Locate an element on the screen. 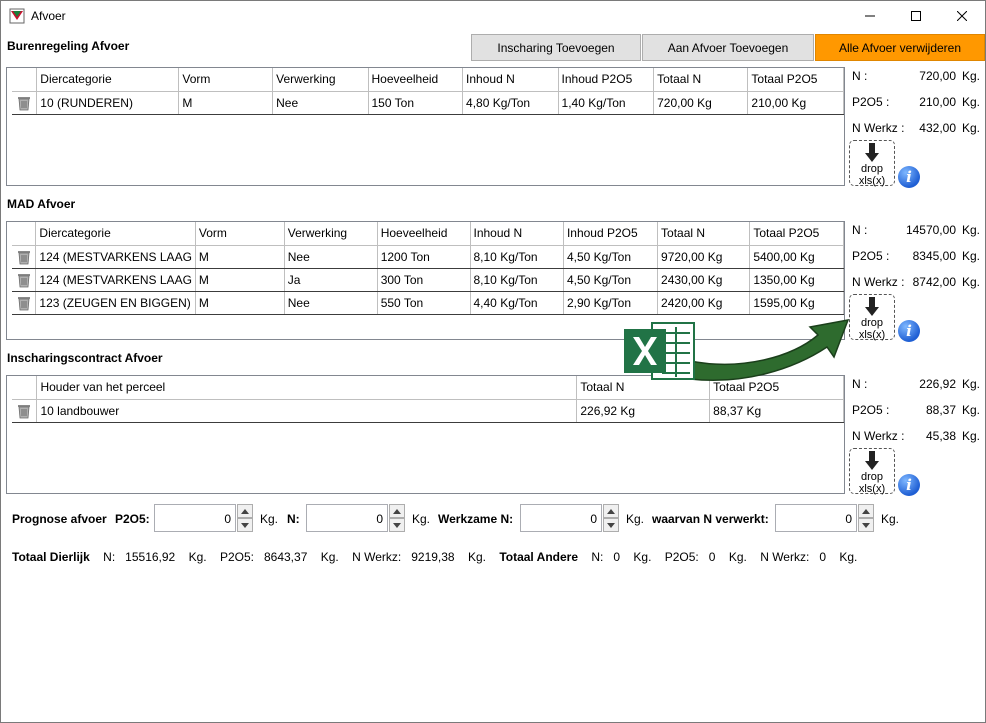 This screenshot has width=986, height=723. cell: 720,00 Kg is located at coordinates (701, 103).